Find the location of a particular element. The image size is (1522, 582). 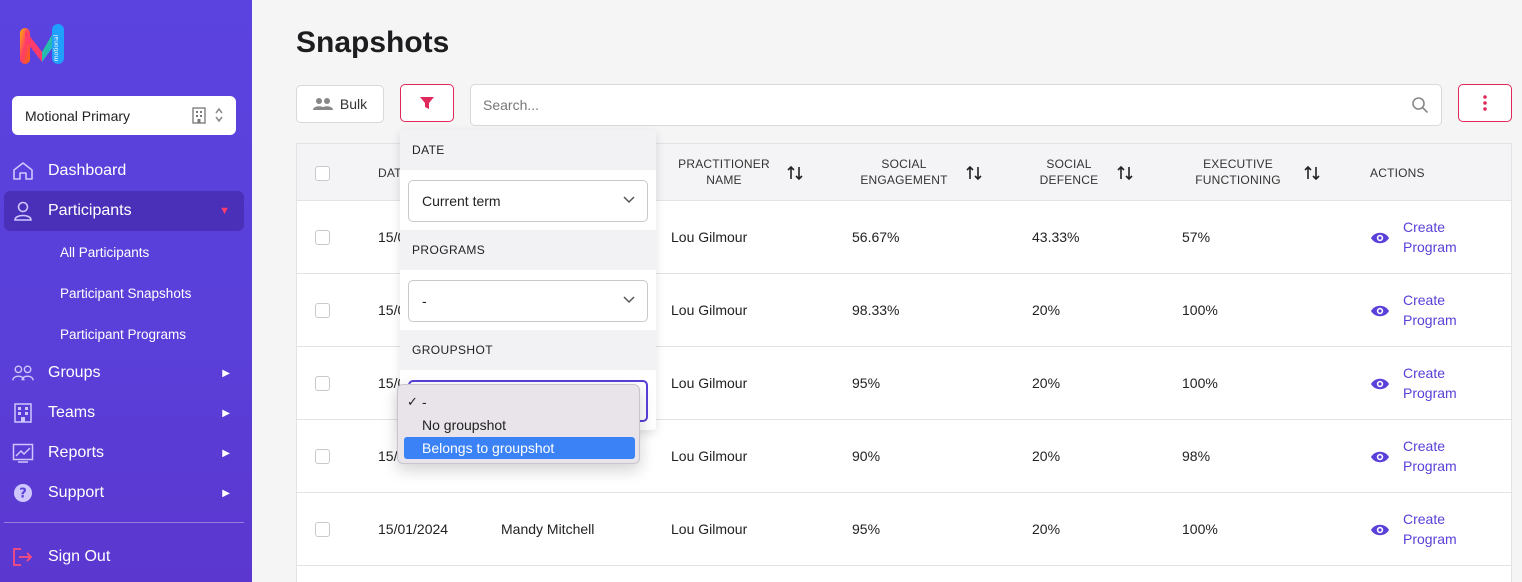

header-sd-line1: SOCIAL is located at coordinates (1069, 164).